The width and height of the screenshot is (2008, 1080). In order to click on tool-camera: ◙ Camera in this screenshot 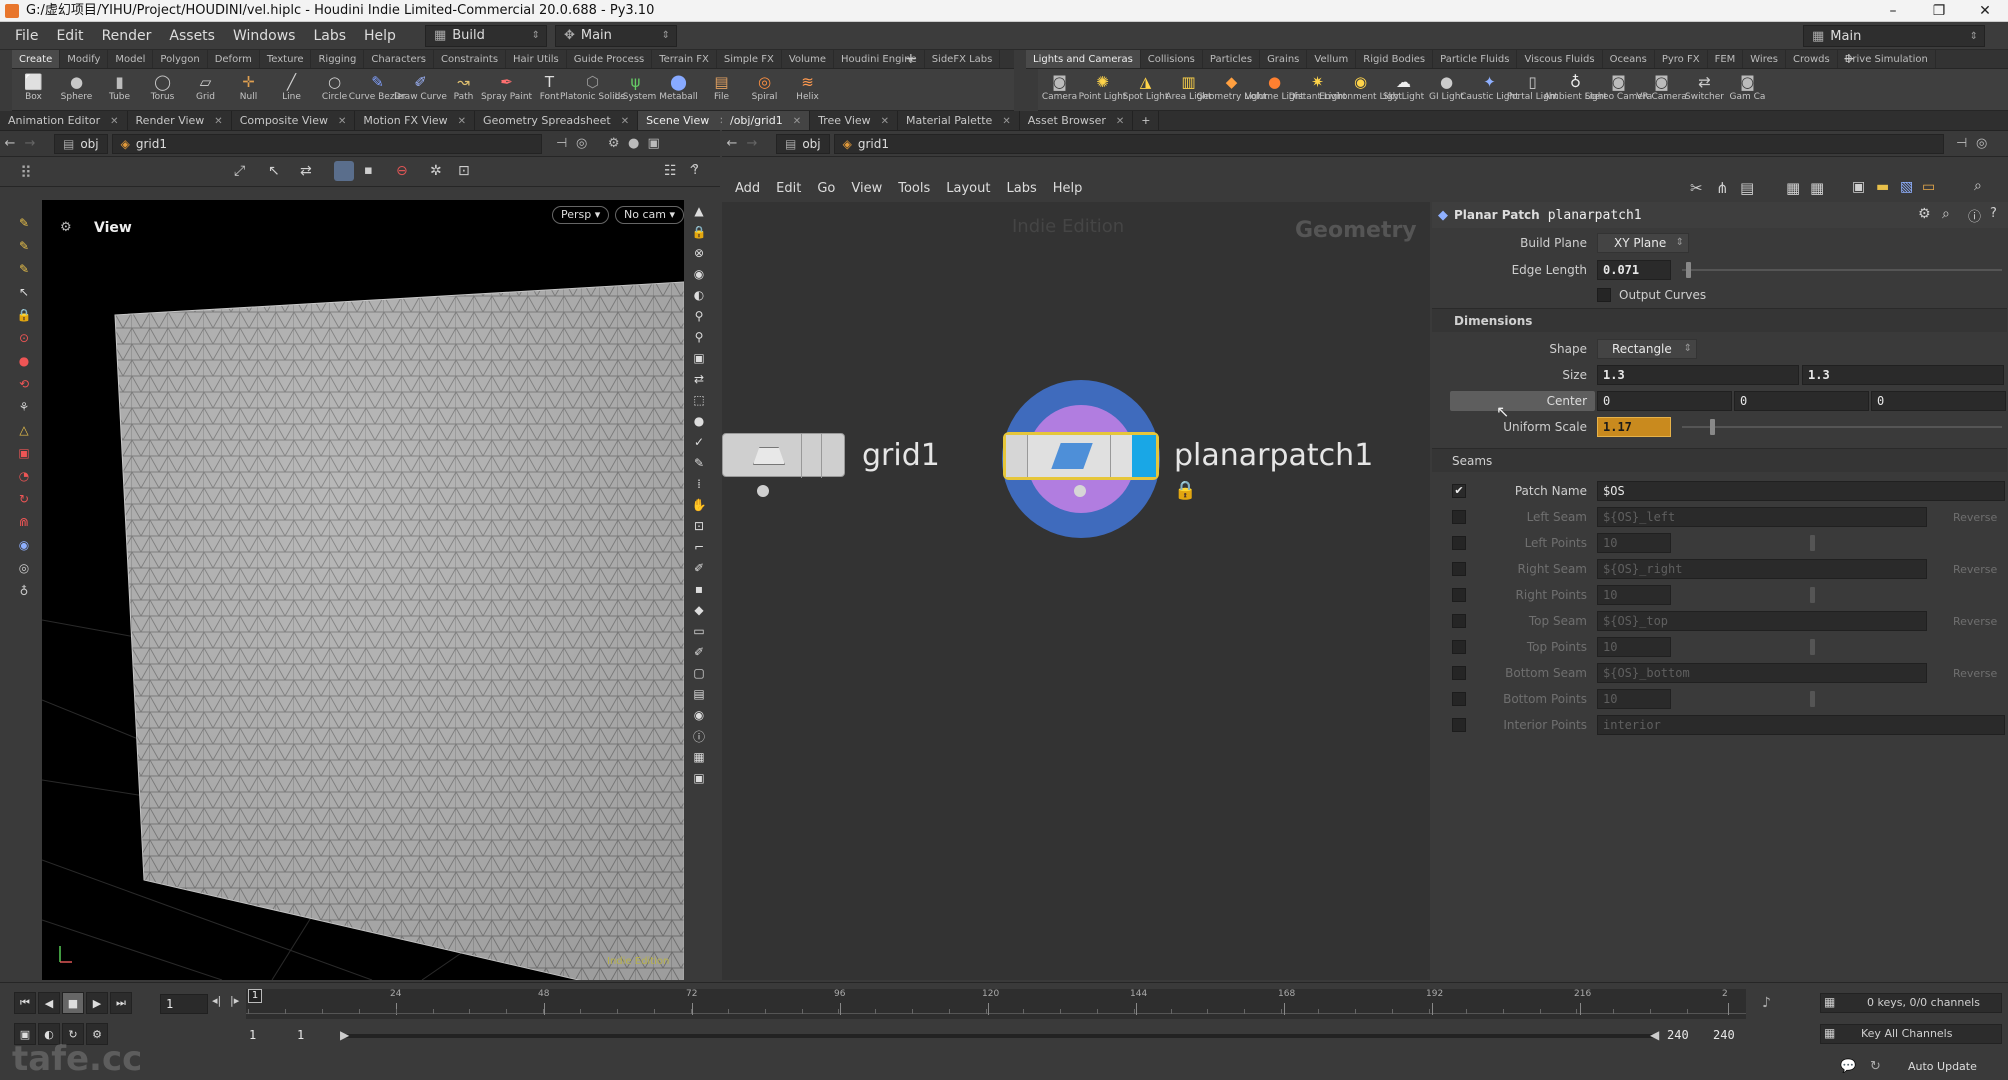, I will do `click(1059, 89)`.